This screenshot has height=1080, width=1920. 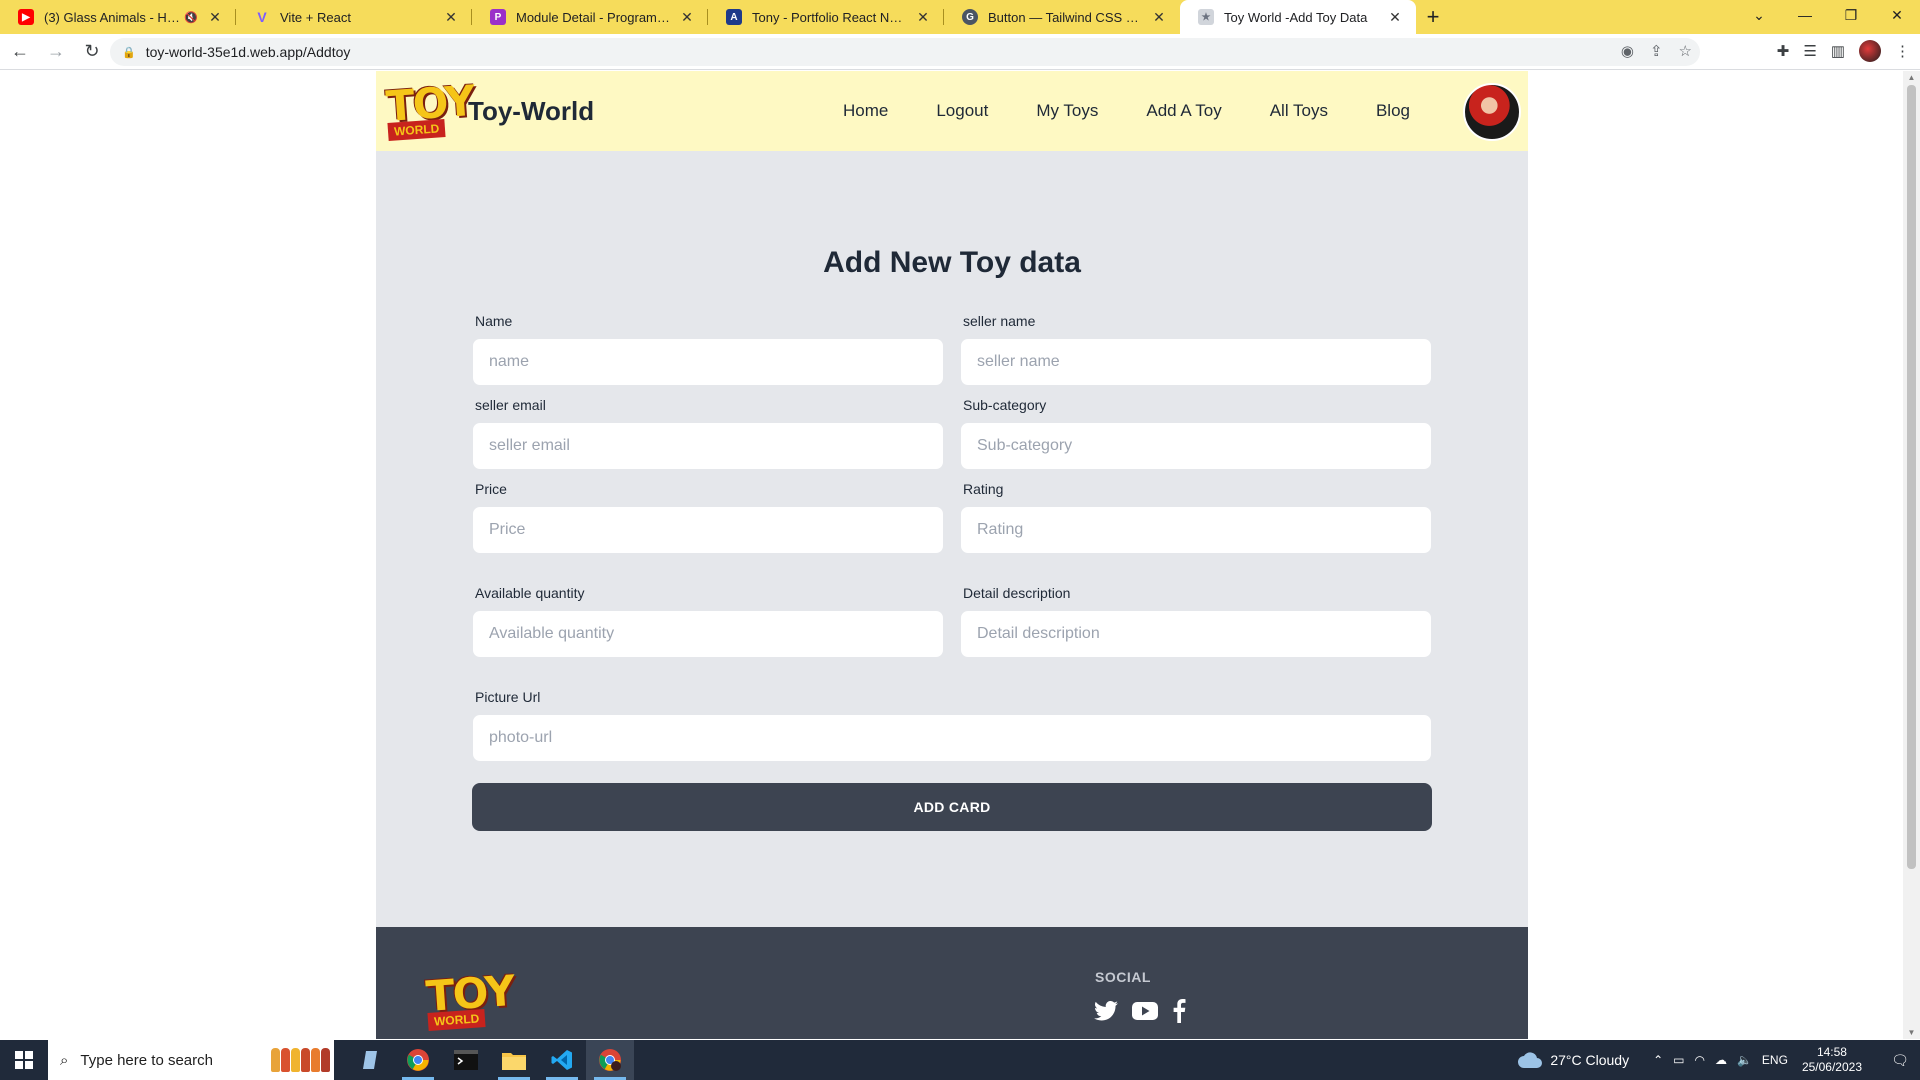 I want to click on tab-toy-world: ★ Toy World -Add Toy Data ✕, so click(x=1298, y=17).